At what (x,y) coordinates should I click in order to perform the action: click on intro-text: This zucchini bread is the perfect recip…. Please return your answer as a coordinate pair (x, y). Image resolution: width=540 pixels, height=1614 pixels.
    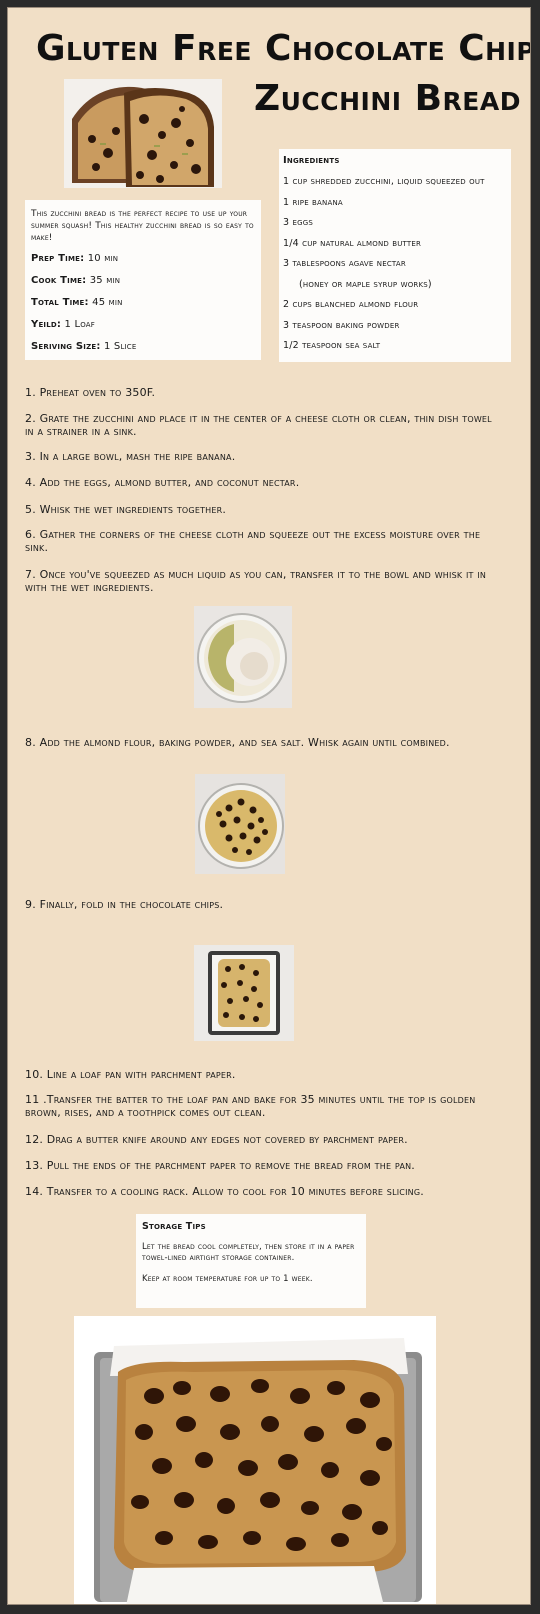
    Looking at the image, I should click on (142, 226).